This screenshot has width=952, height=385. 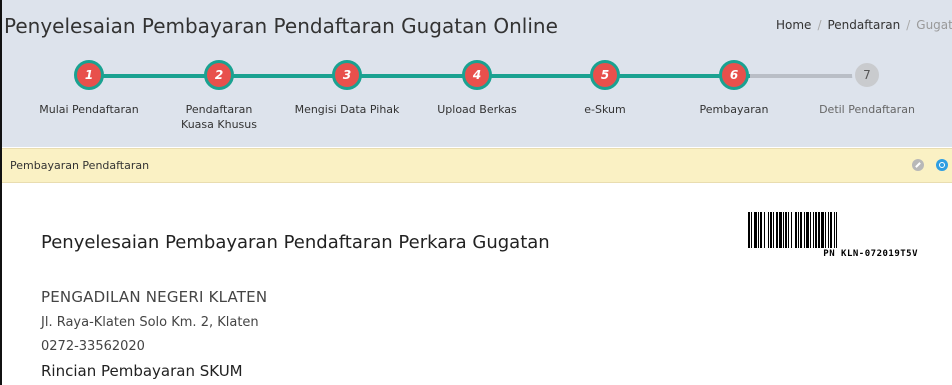 I want to click on refresh-icon, so click(x=942, y=165).